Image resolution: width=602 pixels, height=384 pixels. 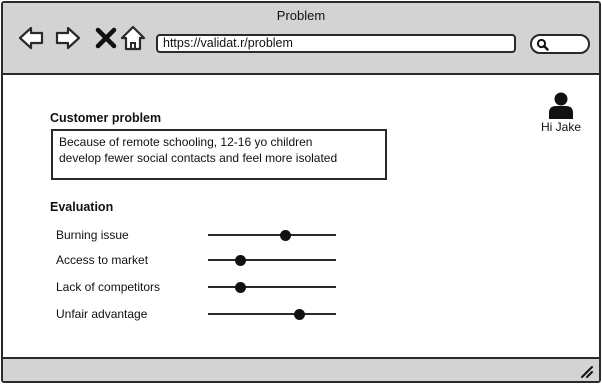 What do you see at coordinates (336, 43) in the screenshot?
I see `address-bar: https://validat.r/problem` at bounding box center [336, 43].